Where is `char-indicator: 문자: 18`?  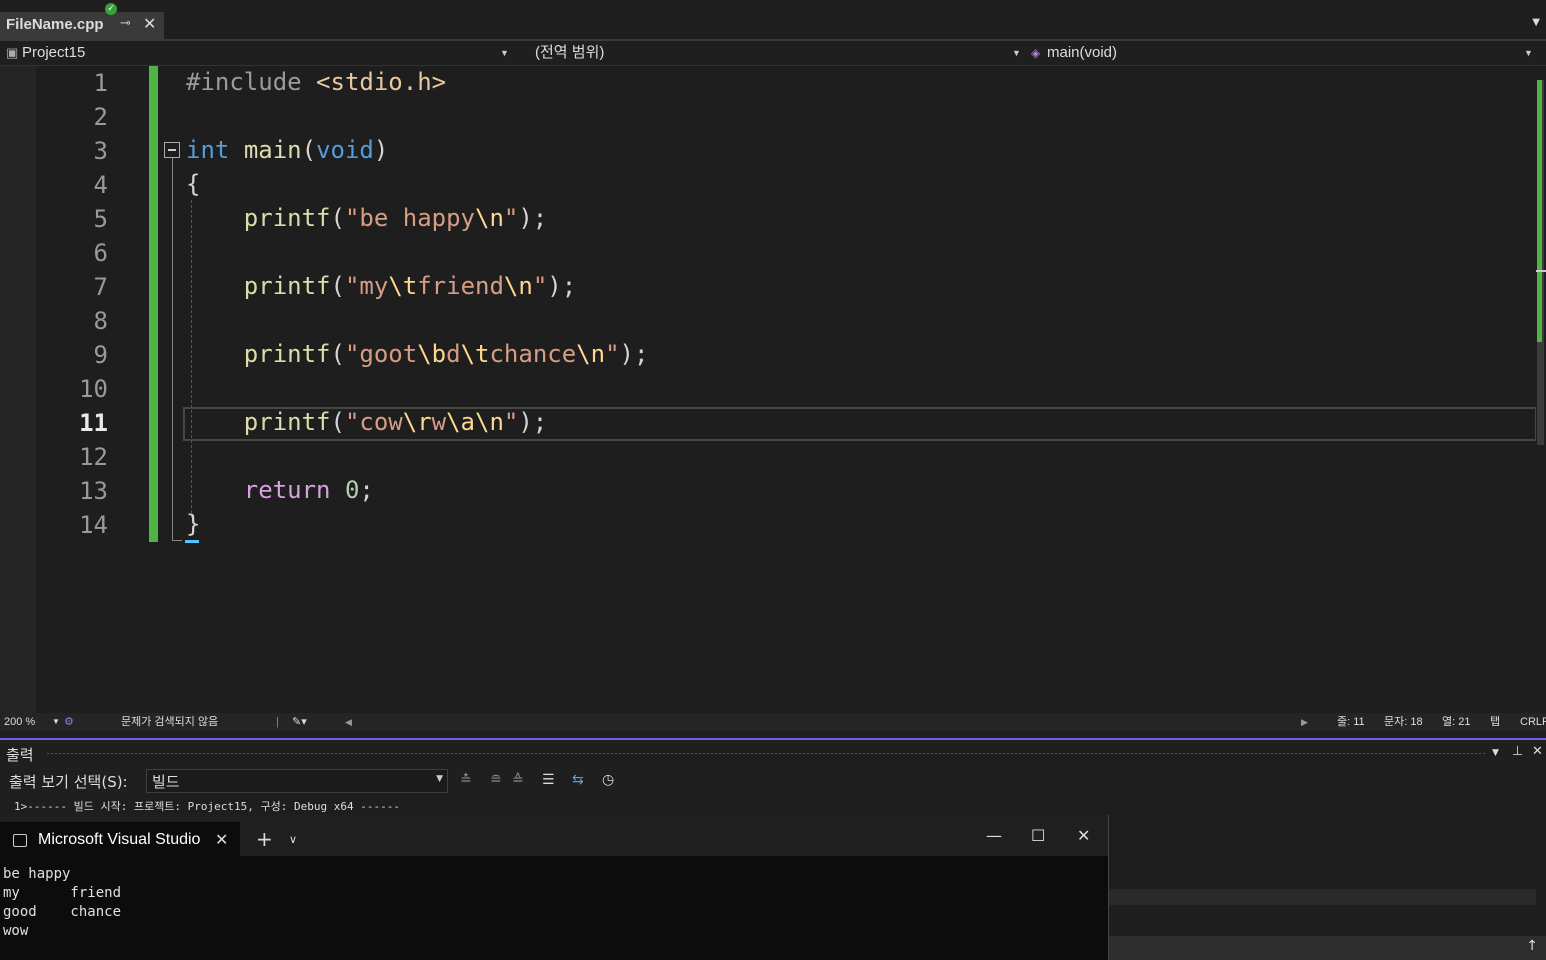 char-indicator: 문자: 18 is located at coordinates (1403, 722).